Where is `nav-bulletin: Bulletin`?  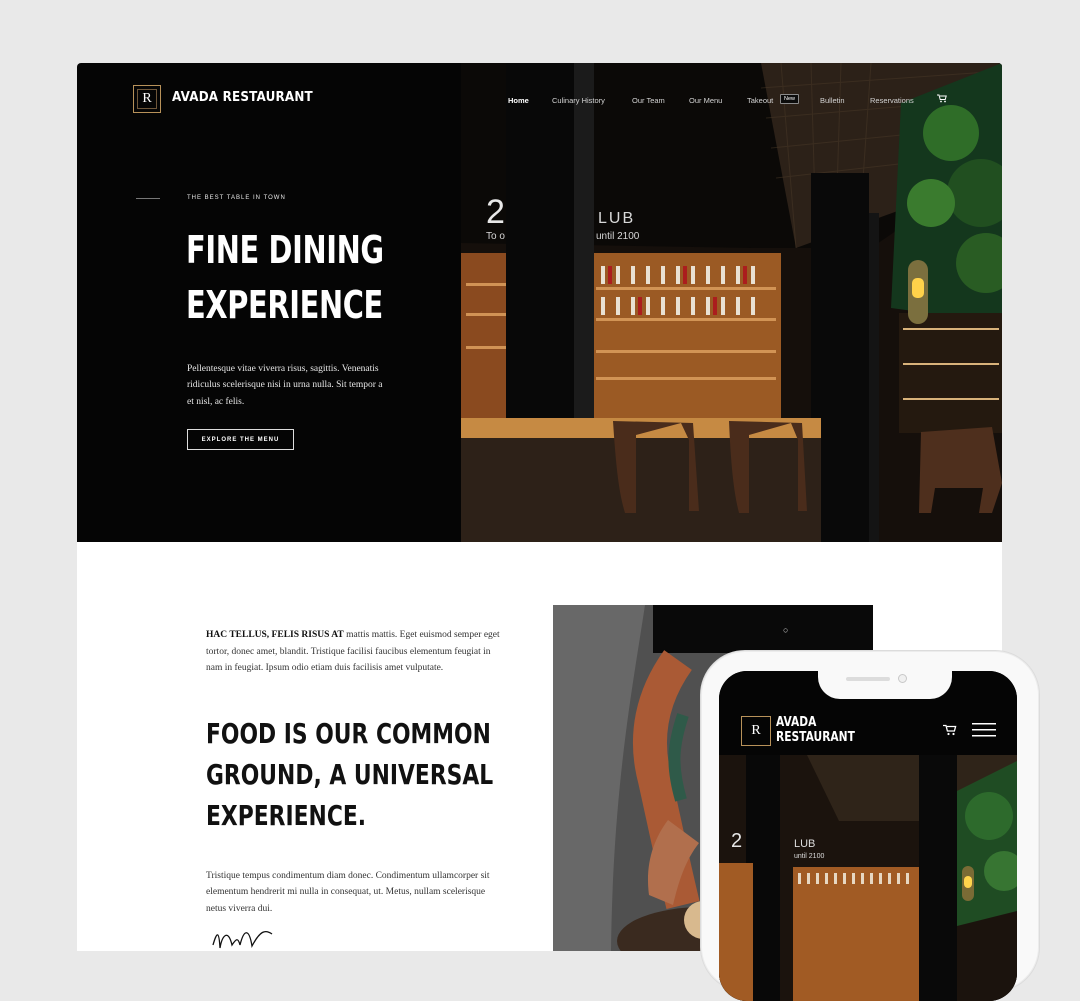 nav-bulletin: Bulletin is located at coordinates (832, 100).